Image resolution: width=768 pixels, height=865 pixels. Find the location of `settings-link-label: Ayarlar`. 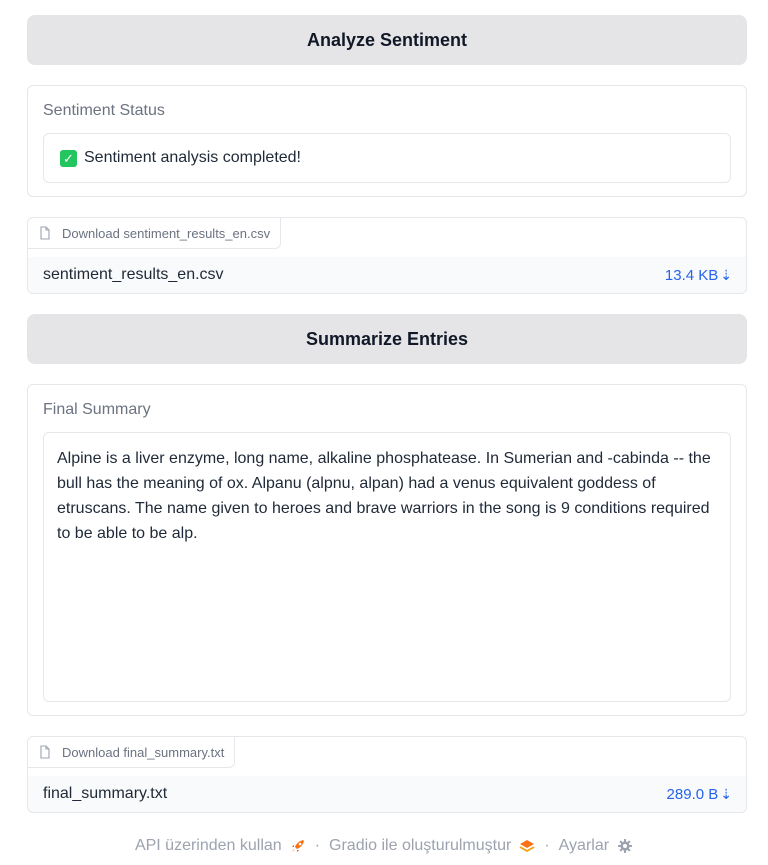

settings-link-label: Ayarlar is located at coordinates (584, 845).